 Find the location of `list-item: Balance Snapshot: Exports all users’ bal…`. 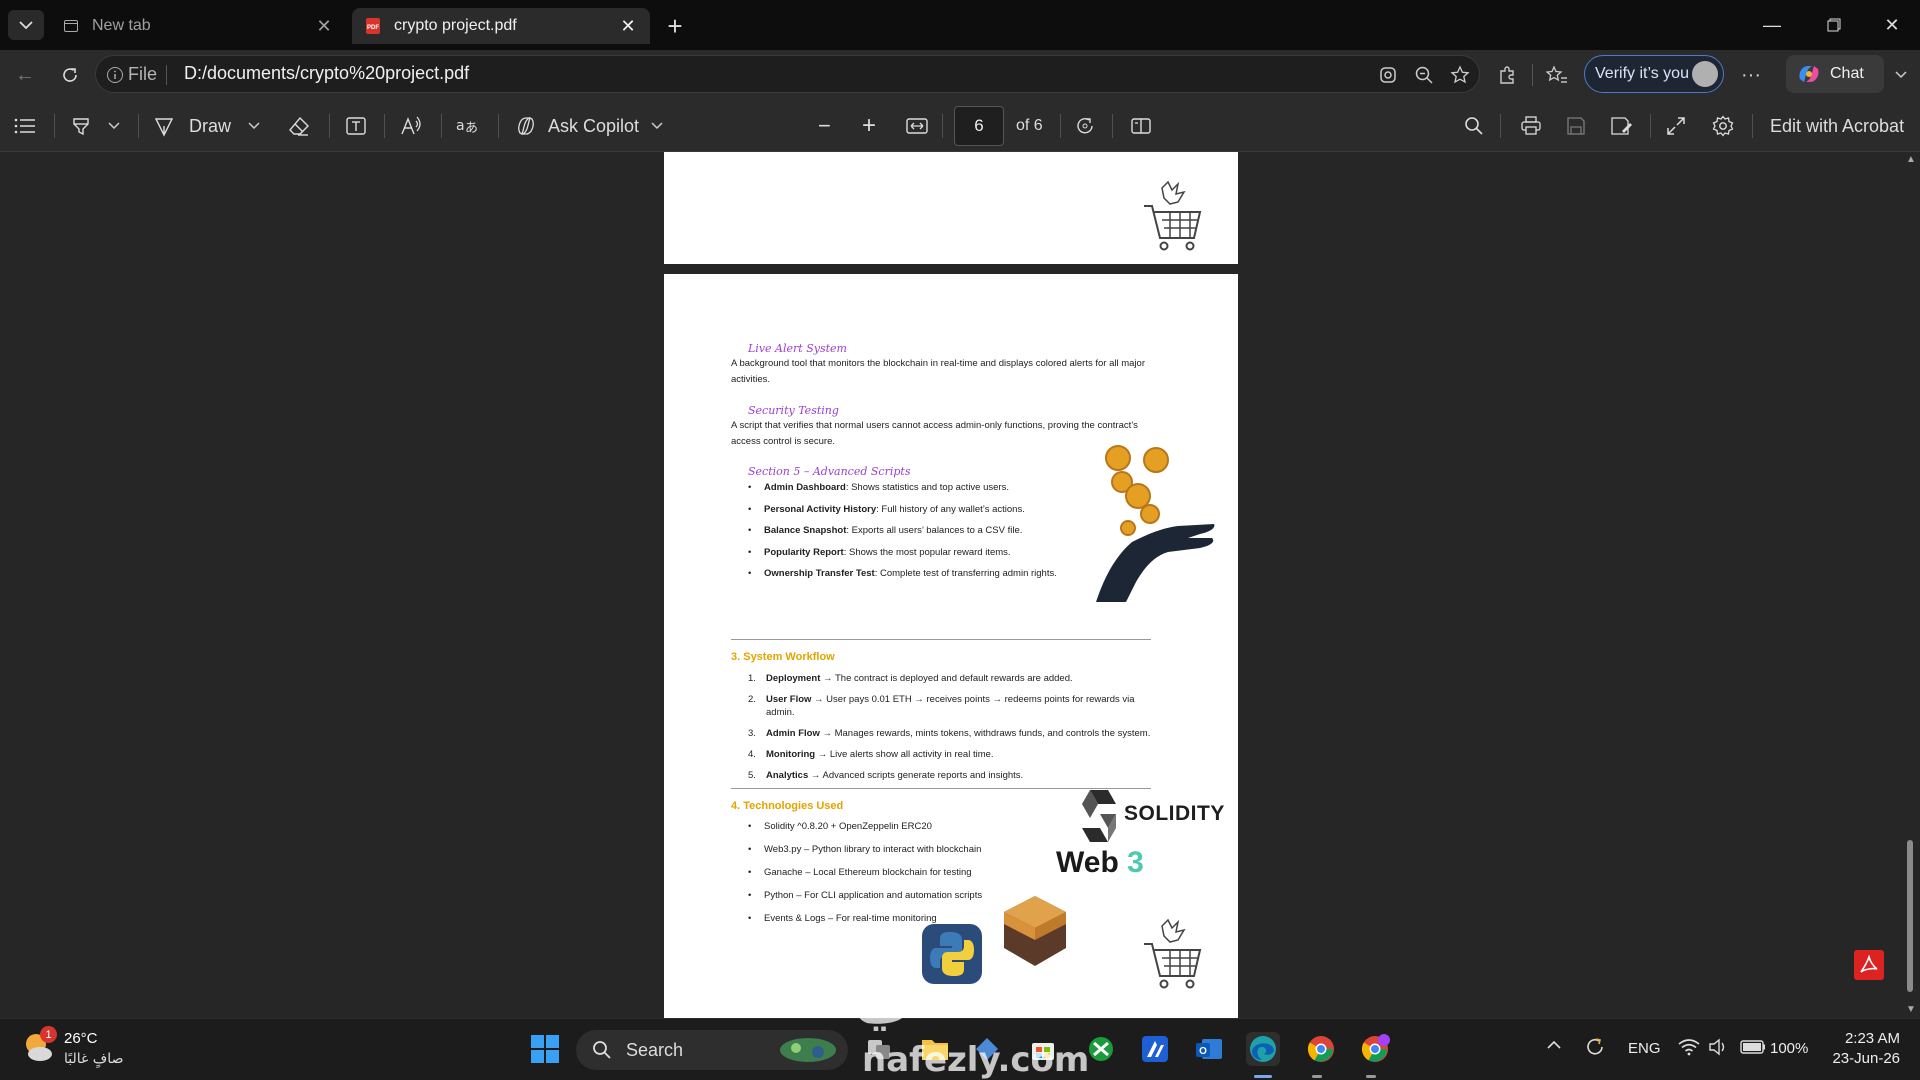

list-item: Balance Snapshot: Exports all users’ bal… is located at coordinates (948, 531).